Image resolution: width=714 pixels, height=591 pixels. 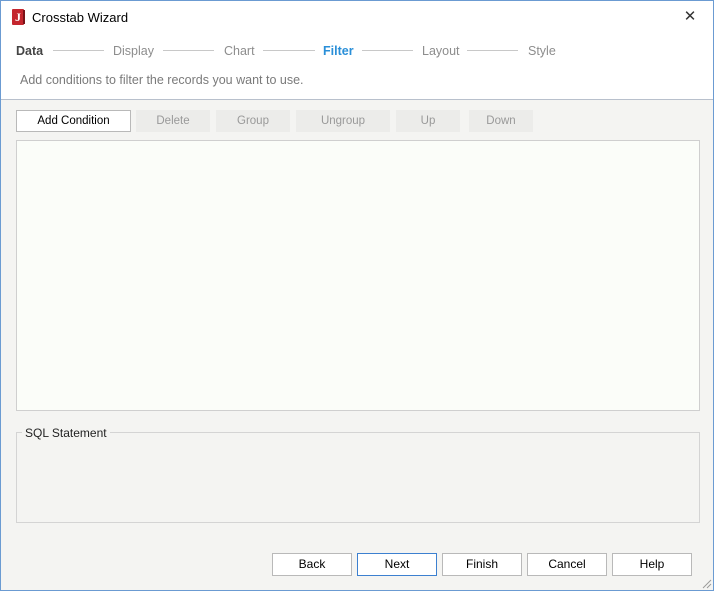 What do you see at coordinates (542, 51) in the screenshot?
I see `step-style: Style` at bounding box center [542, 51].